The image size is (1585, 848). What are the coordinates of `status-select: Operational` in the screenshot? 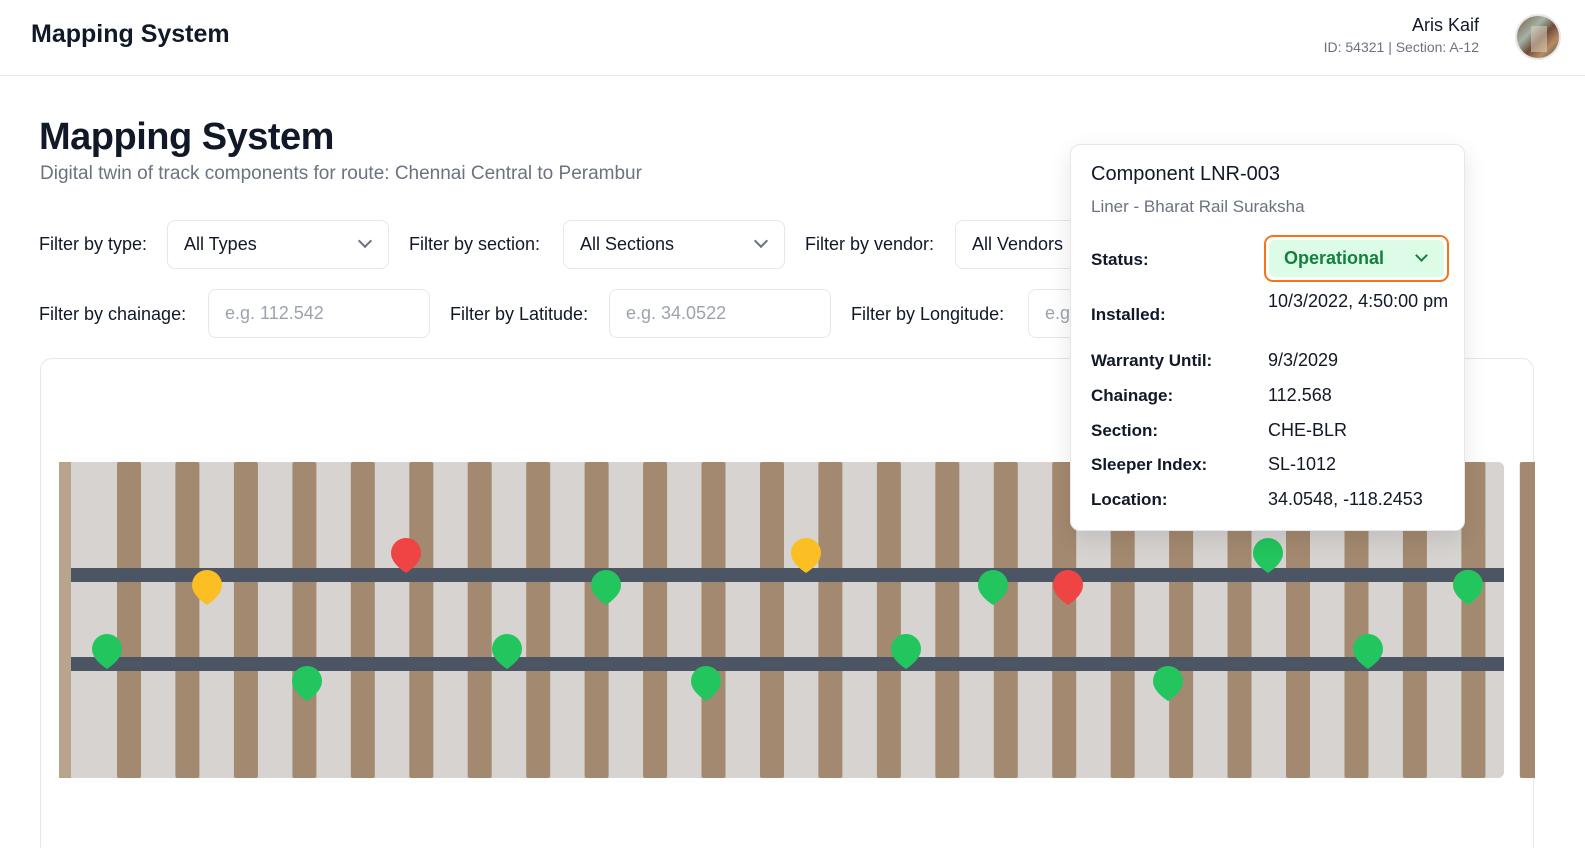 It's located at (1356, 258).